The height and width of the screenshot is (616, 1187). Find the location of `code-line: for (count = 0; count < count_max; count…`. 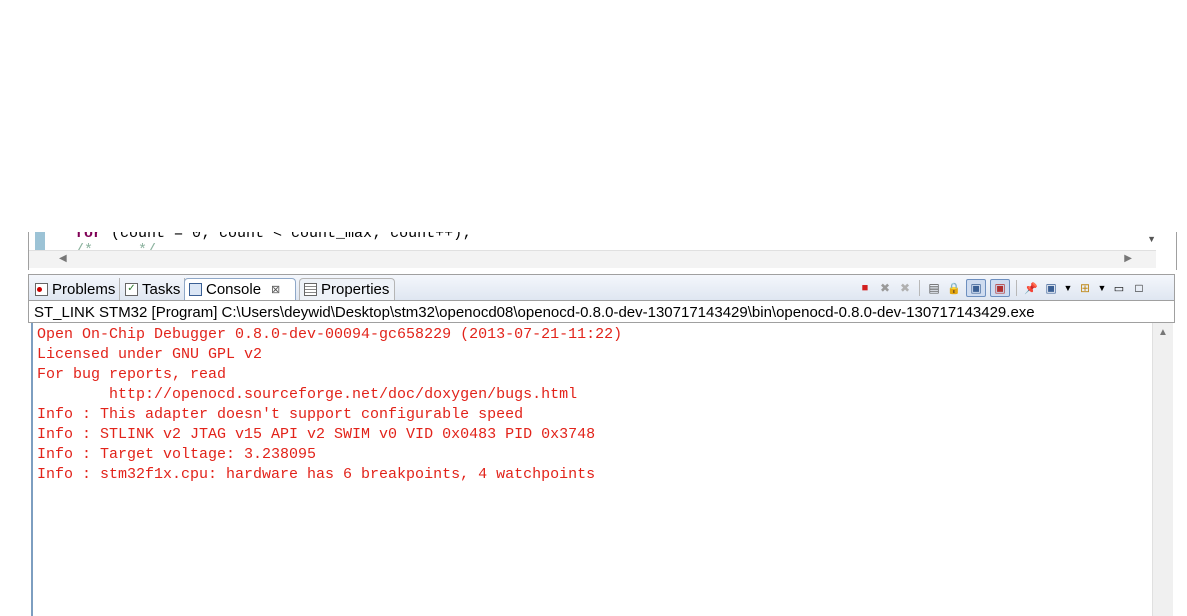

code-line: for (count = 0; count < count_max; count… is located at coordinates (273, 237).